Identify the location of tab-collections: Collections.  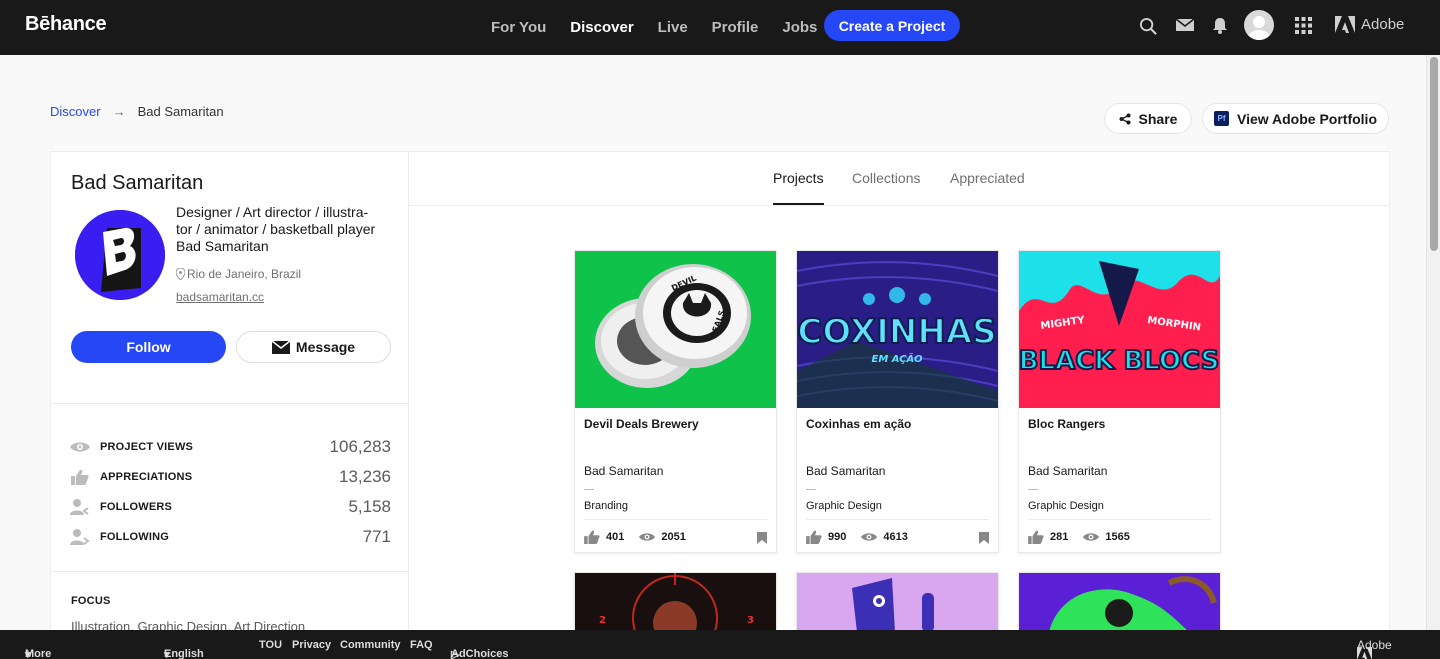
(886, 178).